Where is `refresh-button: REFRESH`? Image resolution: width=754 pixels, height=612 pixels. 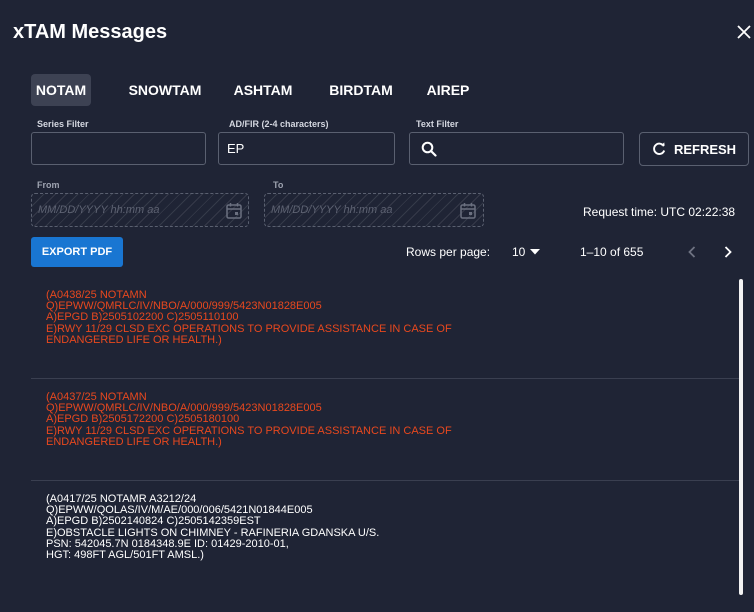
refresh-button: REFRESH is located at coordinates (694, 149).